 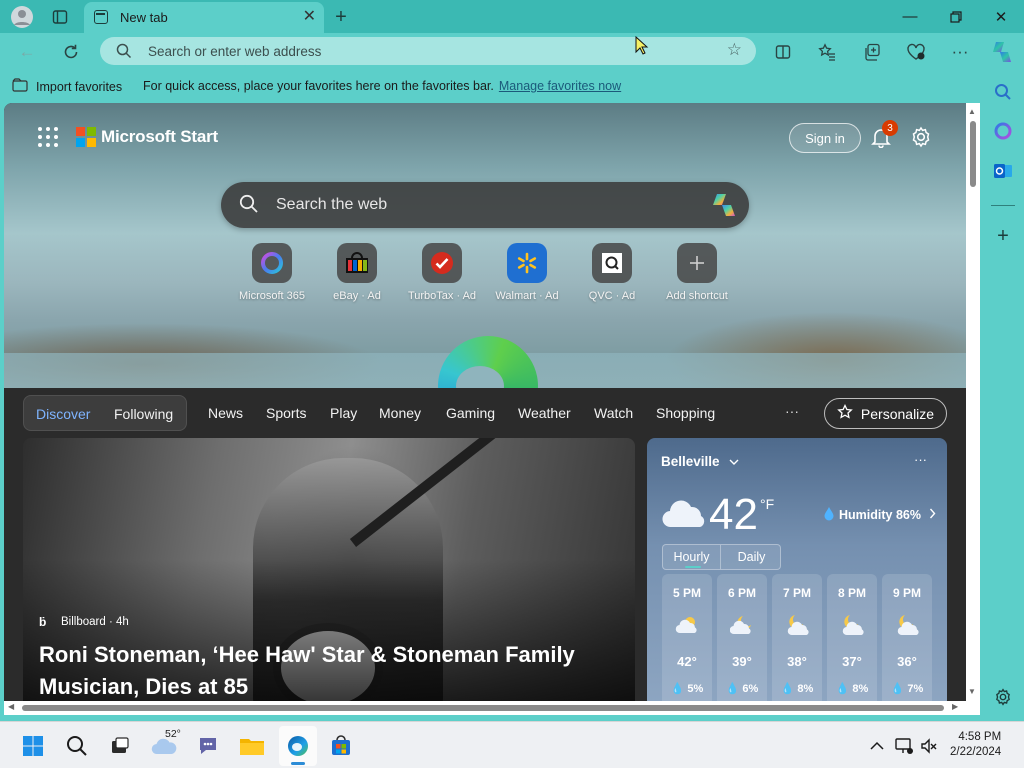 I want to click on restore-button, so click(x=956, y=16).